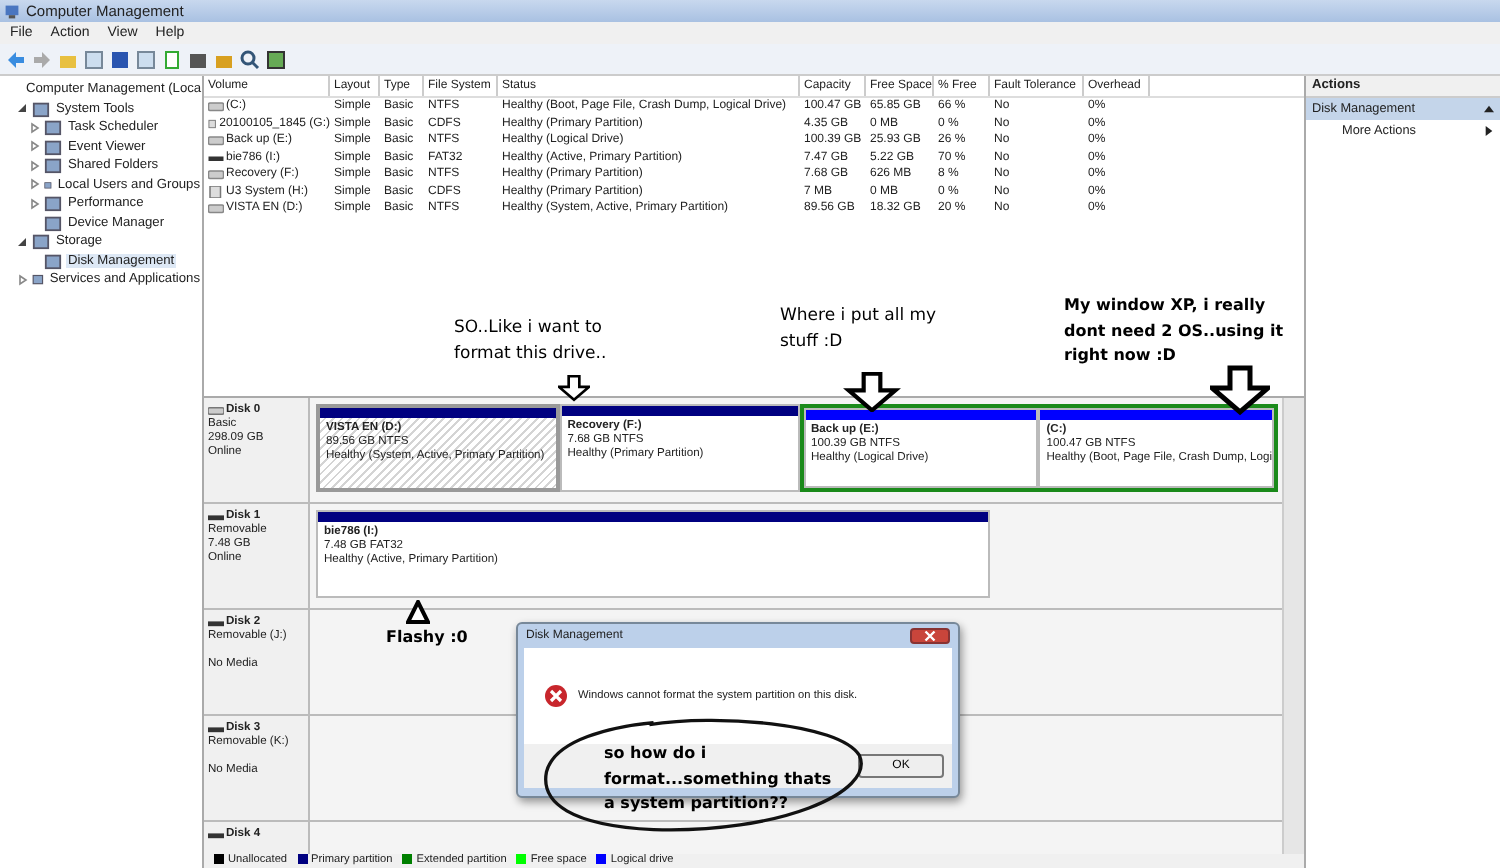 The height and width of the screenshot is (868, 1500). What do you see at coordinates (12, 11) in the screenshot?
I see `computer-icon` at bounding box center [12, 11].